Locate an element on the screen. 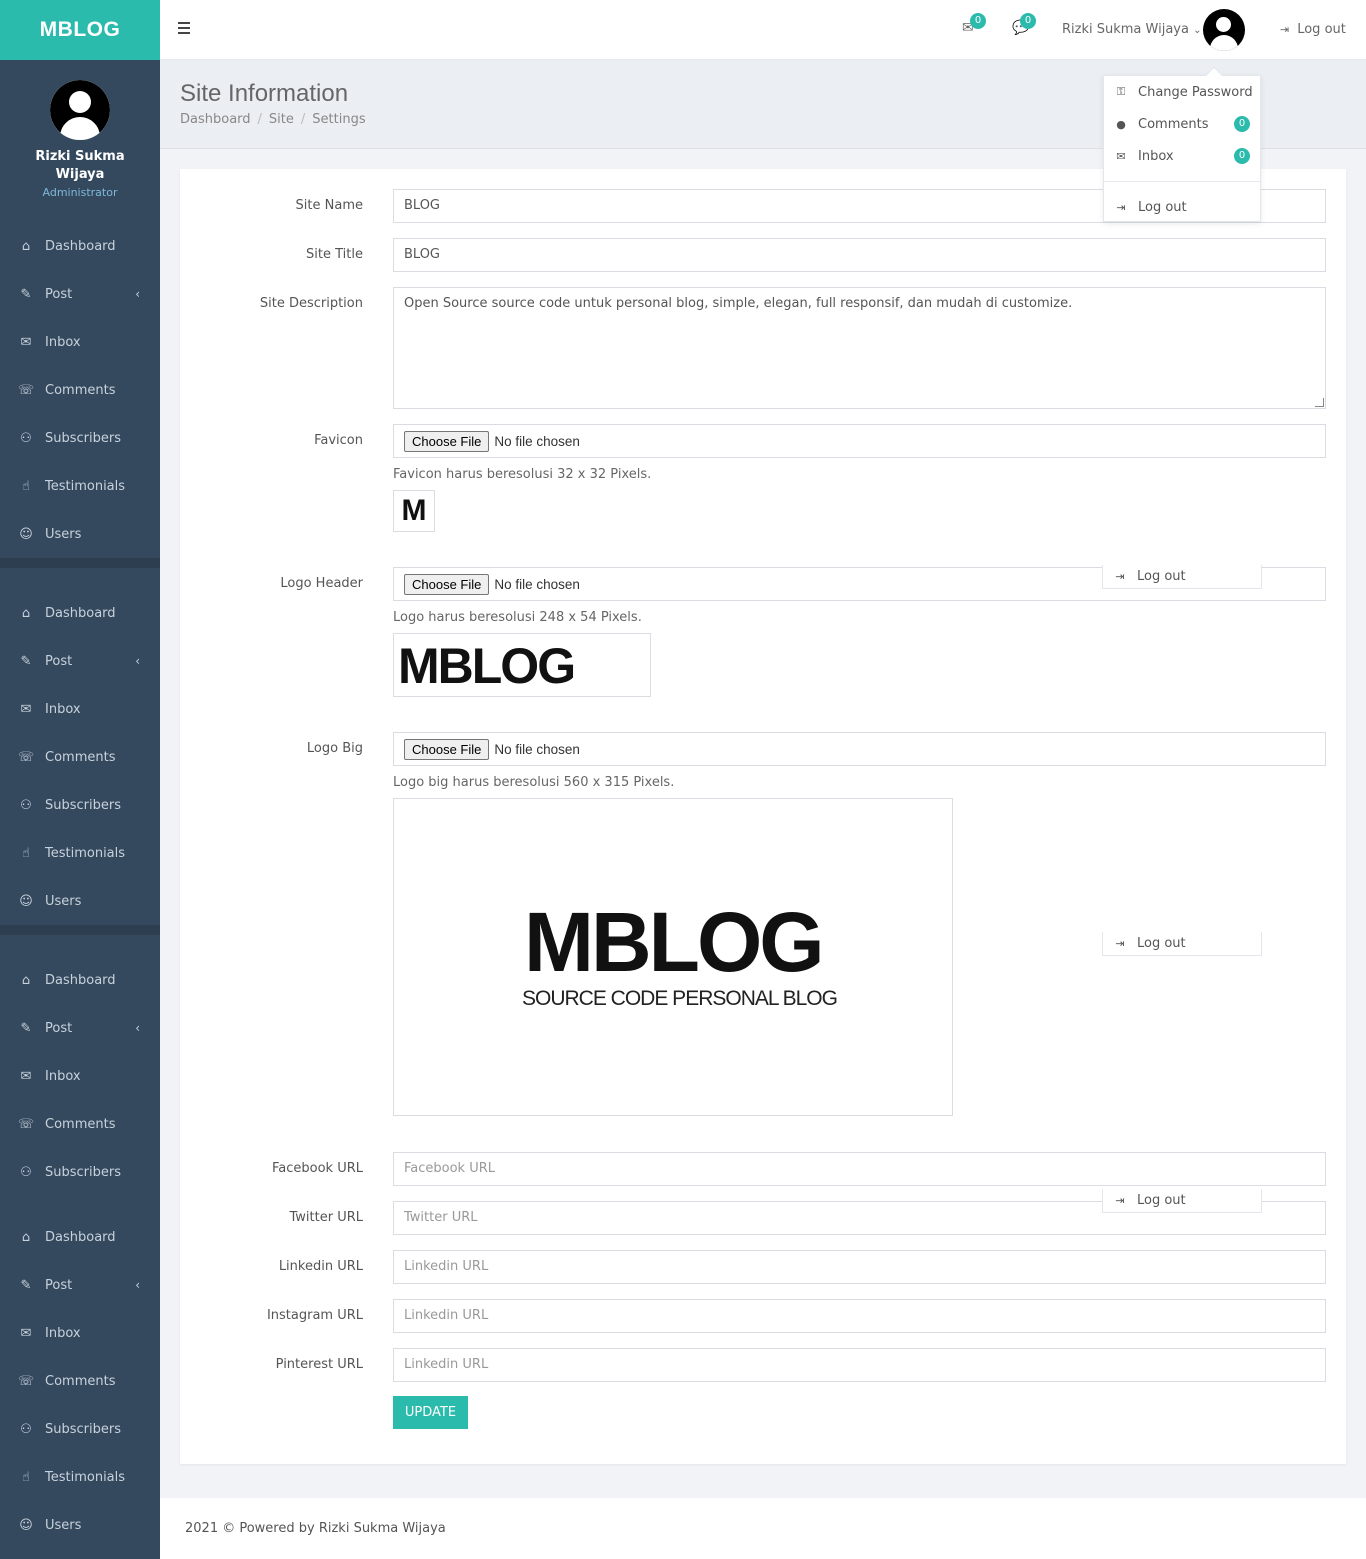  footer-text: 2021 © Powered by Rizki Sukma Wijaya is located at coordinates (315, 1528).